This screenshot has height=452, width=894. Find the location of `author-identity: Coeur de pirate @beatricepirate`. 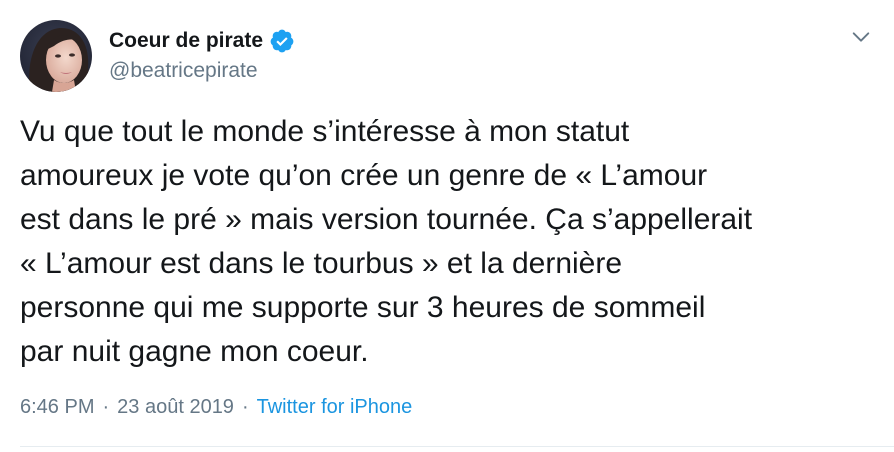

author-identity: Coeur de pirate @beatricepirate is located at coordinates (202, 56).